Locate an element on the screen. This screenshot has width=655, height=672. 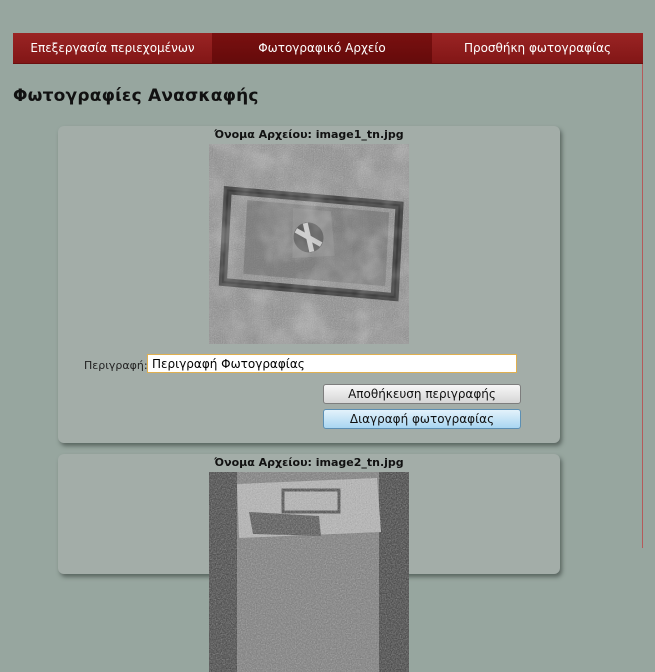
filename-value: image1_tn.jpg is located at coordinates (359, 134).